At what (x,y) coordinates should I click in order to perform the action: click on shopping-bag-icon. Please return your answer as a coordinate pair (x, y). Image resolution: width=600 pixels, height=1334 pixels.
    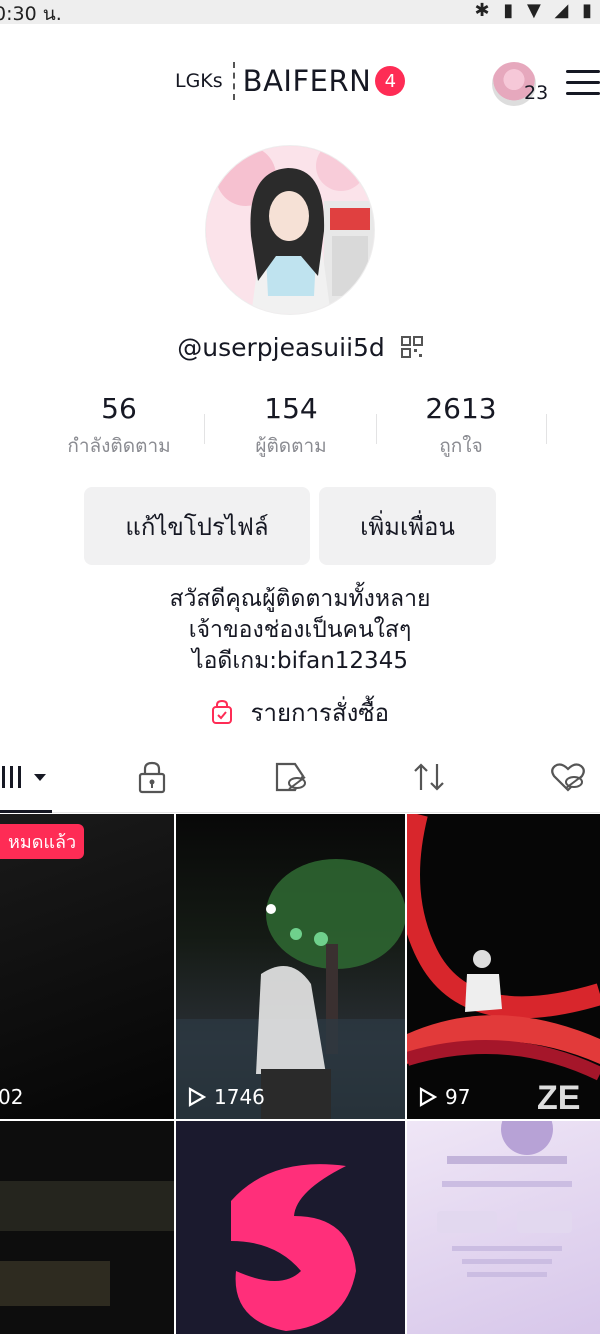
    Looking at the image, I should click on (221, 712).